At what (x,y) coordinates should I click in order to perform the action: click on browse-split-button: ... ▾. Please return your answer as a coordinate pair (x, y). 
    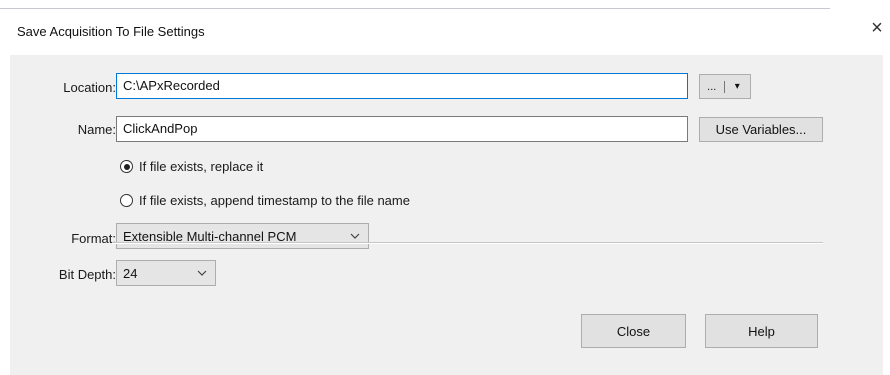
    Looking at the image, I should click on (725, 86).